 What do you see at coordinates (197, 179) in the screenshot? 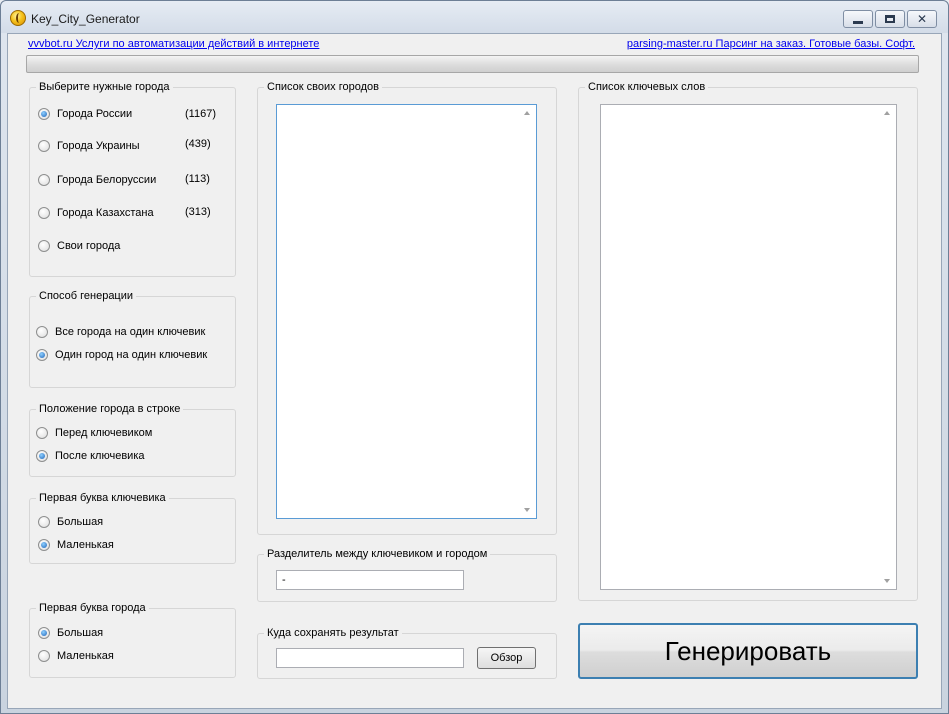
I see `belarus-count: (113)` at bounding box center [197, 179].